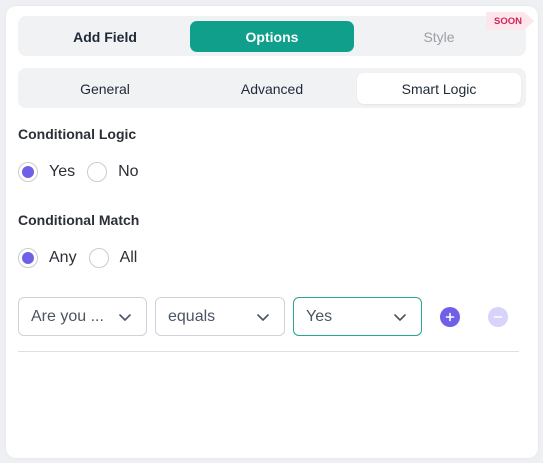 Image resolution: width=543 pixels, height=463 pixels. What do you see at coordinates (97, 172) in the screenshot?
I see `radio-logic-no` at bounding box center [97, 172].